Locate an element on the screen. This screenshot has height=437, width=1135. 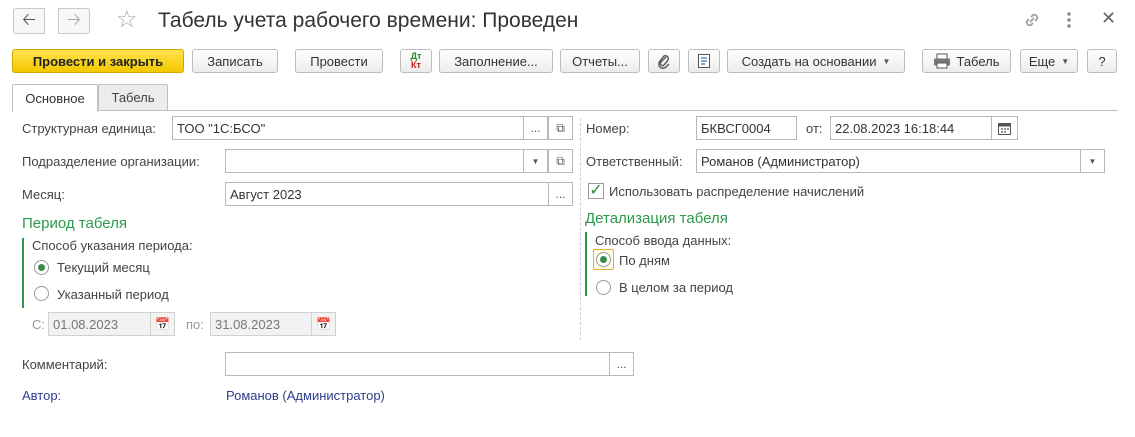
post-button: Провести is located at coordinates (339, 61).